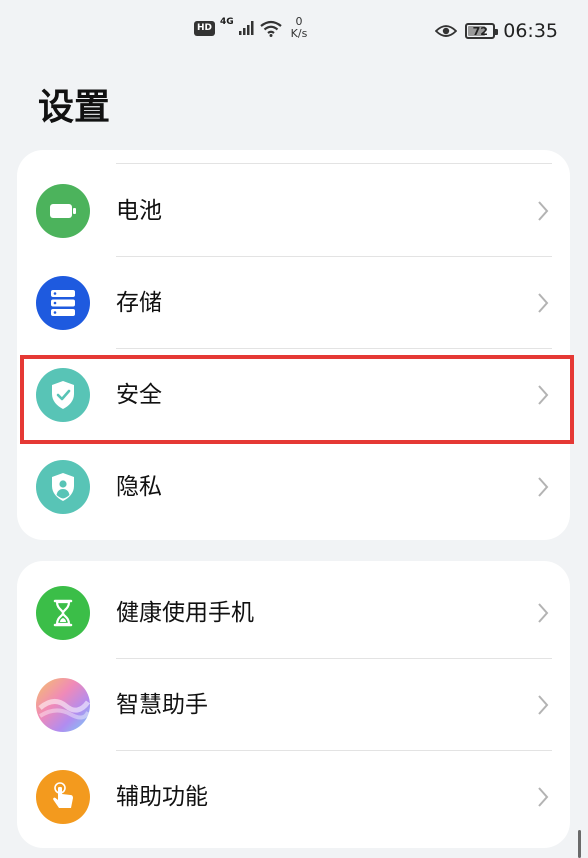 This screenshot has width=588, height=858. What do you see at coordinates (63, 487) in the screenshot?
I see `privacy-shield-icon` at bounding box center [63, 487].